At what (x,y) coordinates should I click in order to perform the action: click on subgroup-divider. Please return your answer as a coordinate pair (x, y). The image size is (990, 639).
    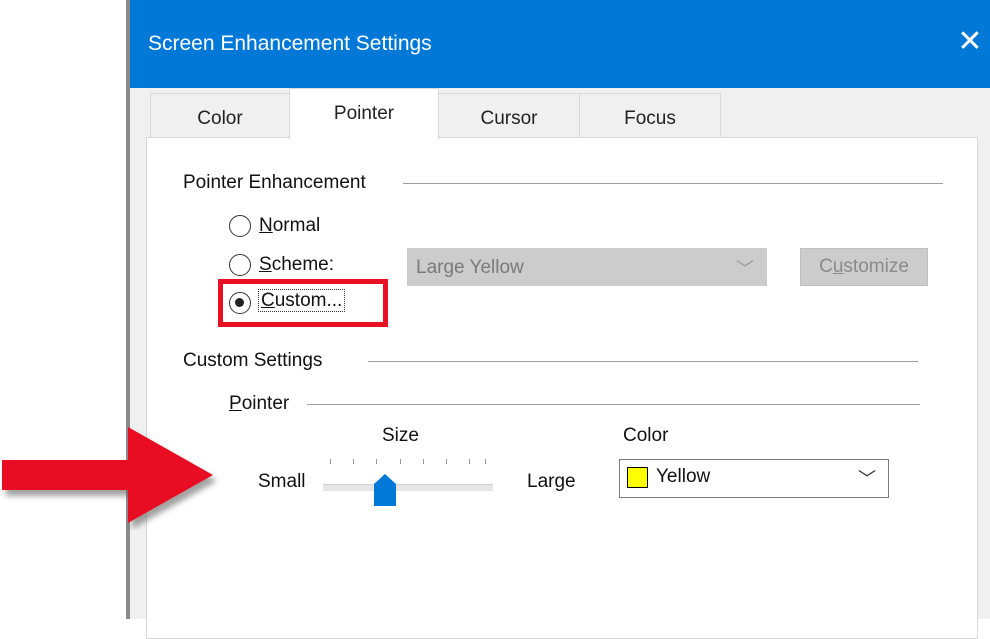
    Looking at the image, I should click on (613, 404).